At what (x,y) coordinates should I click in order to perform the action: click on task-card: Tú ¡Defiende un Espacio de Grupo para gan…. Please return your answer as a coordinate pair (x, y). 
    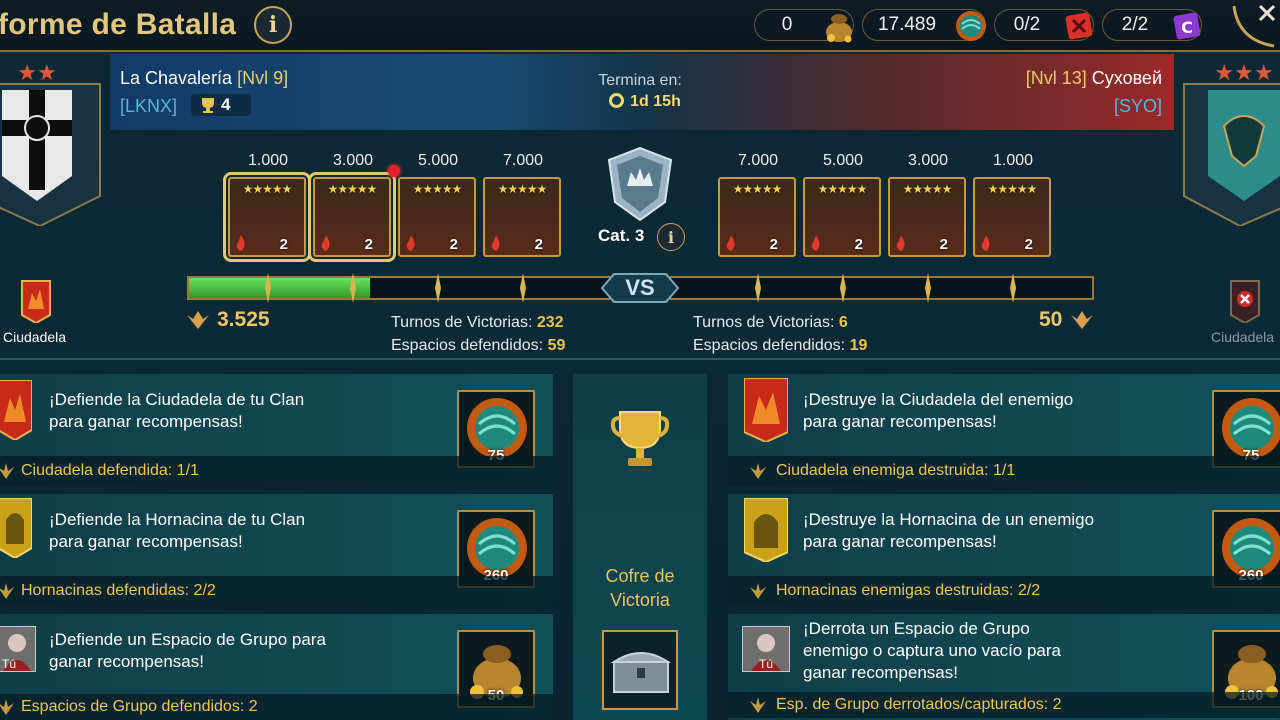
    Looking at the image, I should click on (276, 667).